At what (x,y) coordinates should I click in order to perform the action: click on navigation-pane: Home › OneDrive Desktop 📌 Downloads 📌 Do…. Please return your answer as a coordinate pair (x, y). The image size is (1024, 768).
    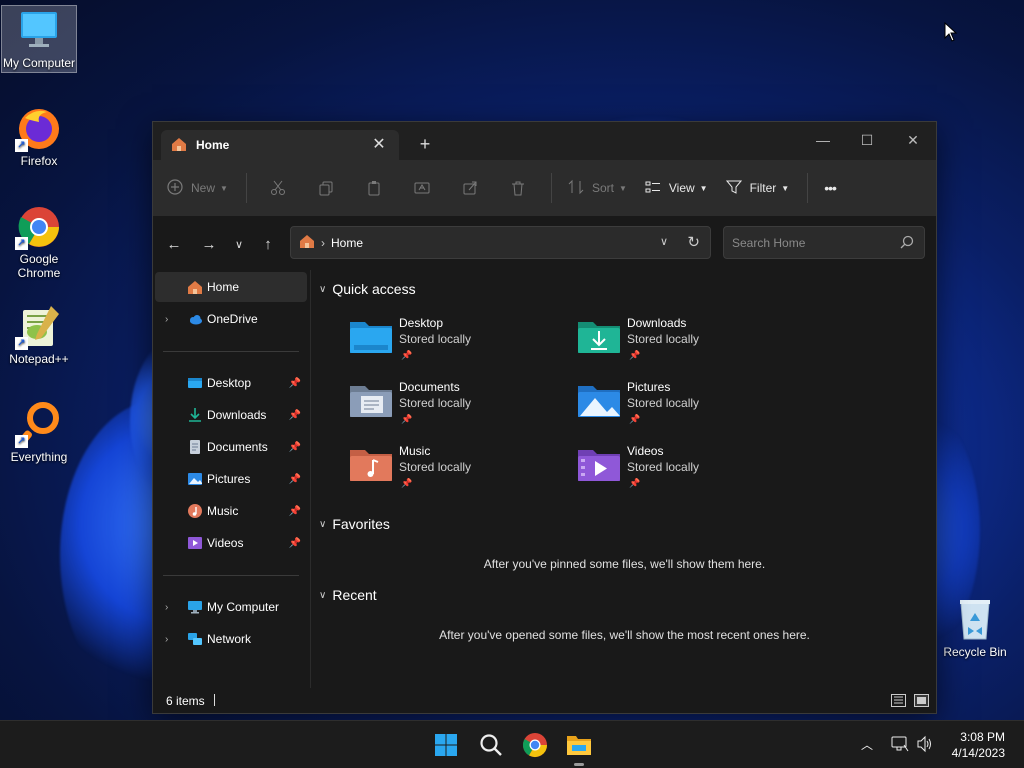
    Looking at the image, I should click on (232, 479).